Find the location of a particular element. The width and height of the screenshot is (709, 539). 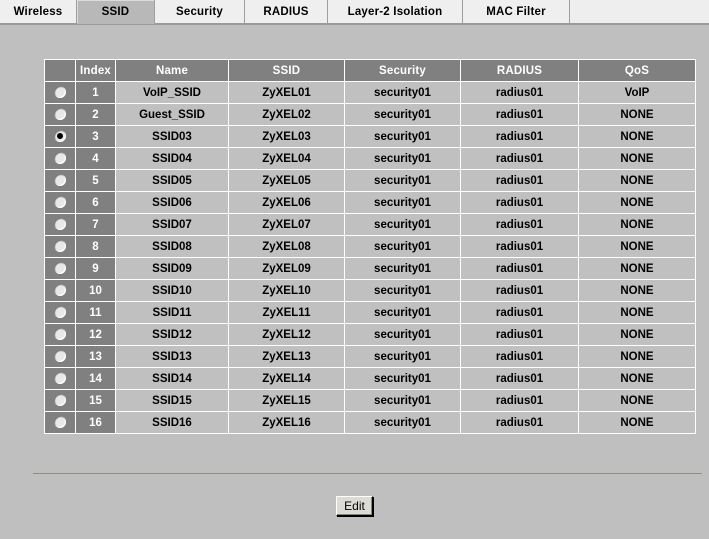

cell-index: 5 is located at coordinates (95, 180).